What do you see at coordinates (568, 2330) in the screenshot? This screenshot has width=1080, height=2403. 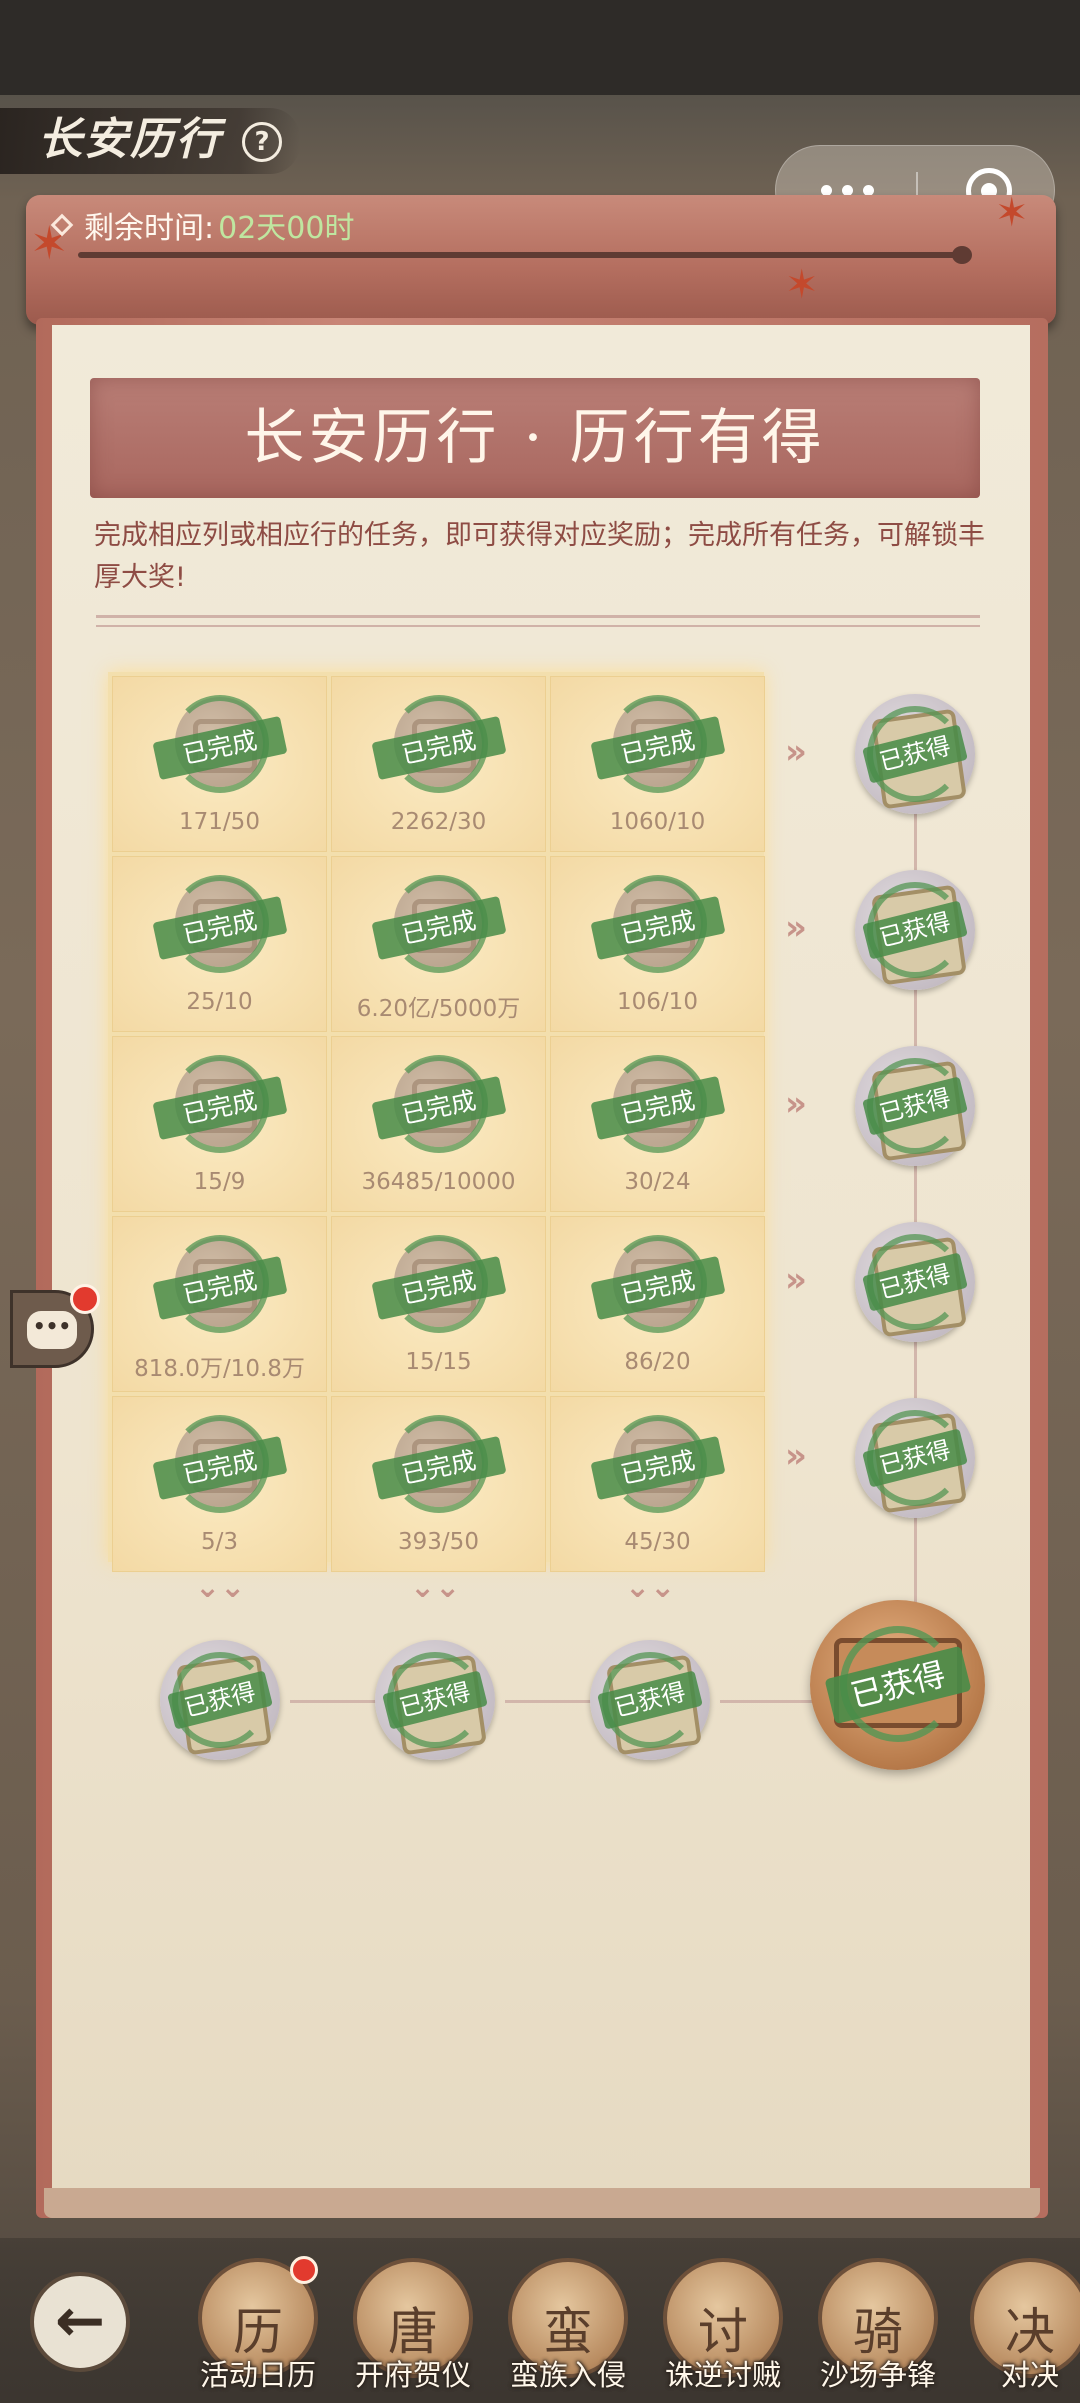 I see `nav-item: 蛮蛮族入侵` at bounding box center [568, 2330].